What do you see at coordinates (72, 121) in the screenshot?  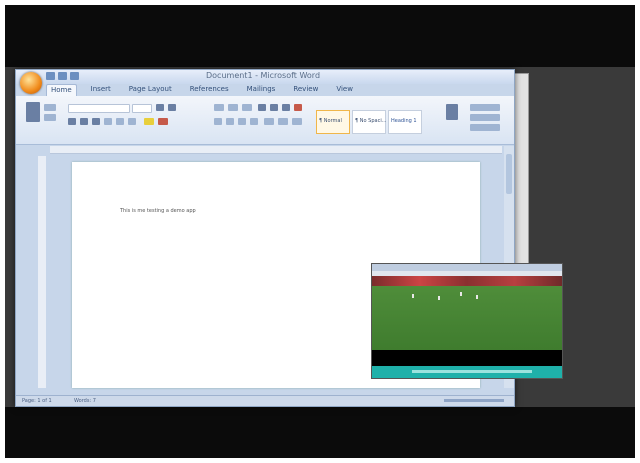 I see `bold-icon` at bounding box center [72, 121].